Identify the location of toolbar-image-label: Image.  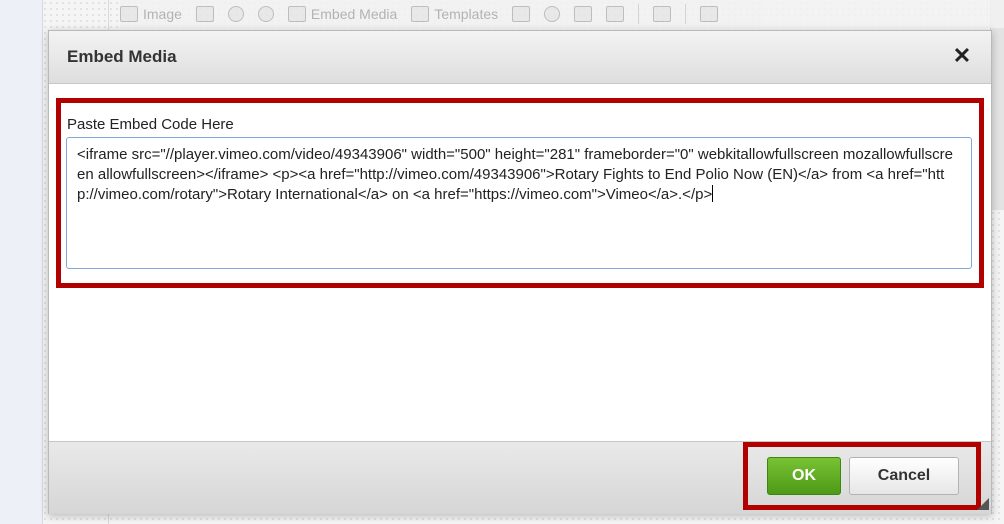
(162, 14).